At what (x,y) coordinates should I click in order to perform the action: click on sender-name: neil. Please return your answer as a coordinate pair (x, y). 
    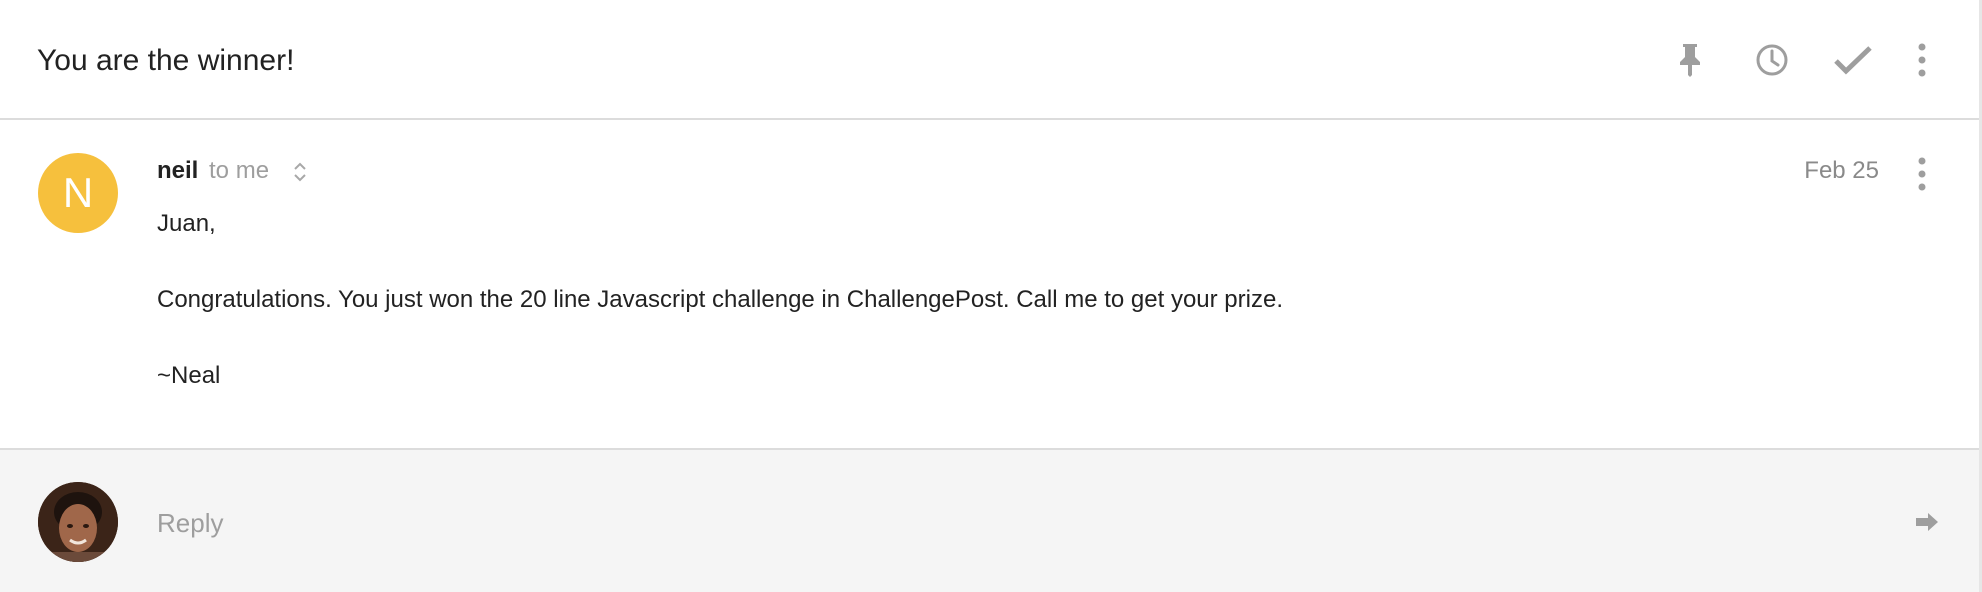
    Looking at the image, I should click on (177, 170).